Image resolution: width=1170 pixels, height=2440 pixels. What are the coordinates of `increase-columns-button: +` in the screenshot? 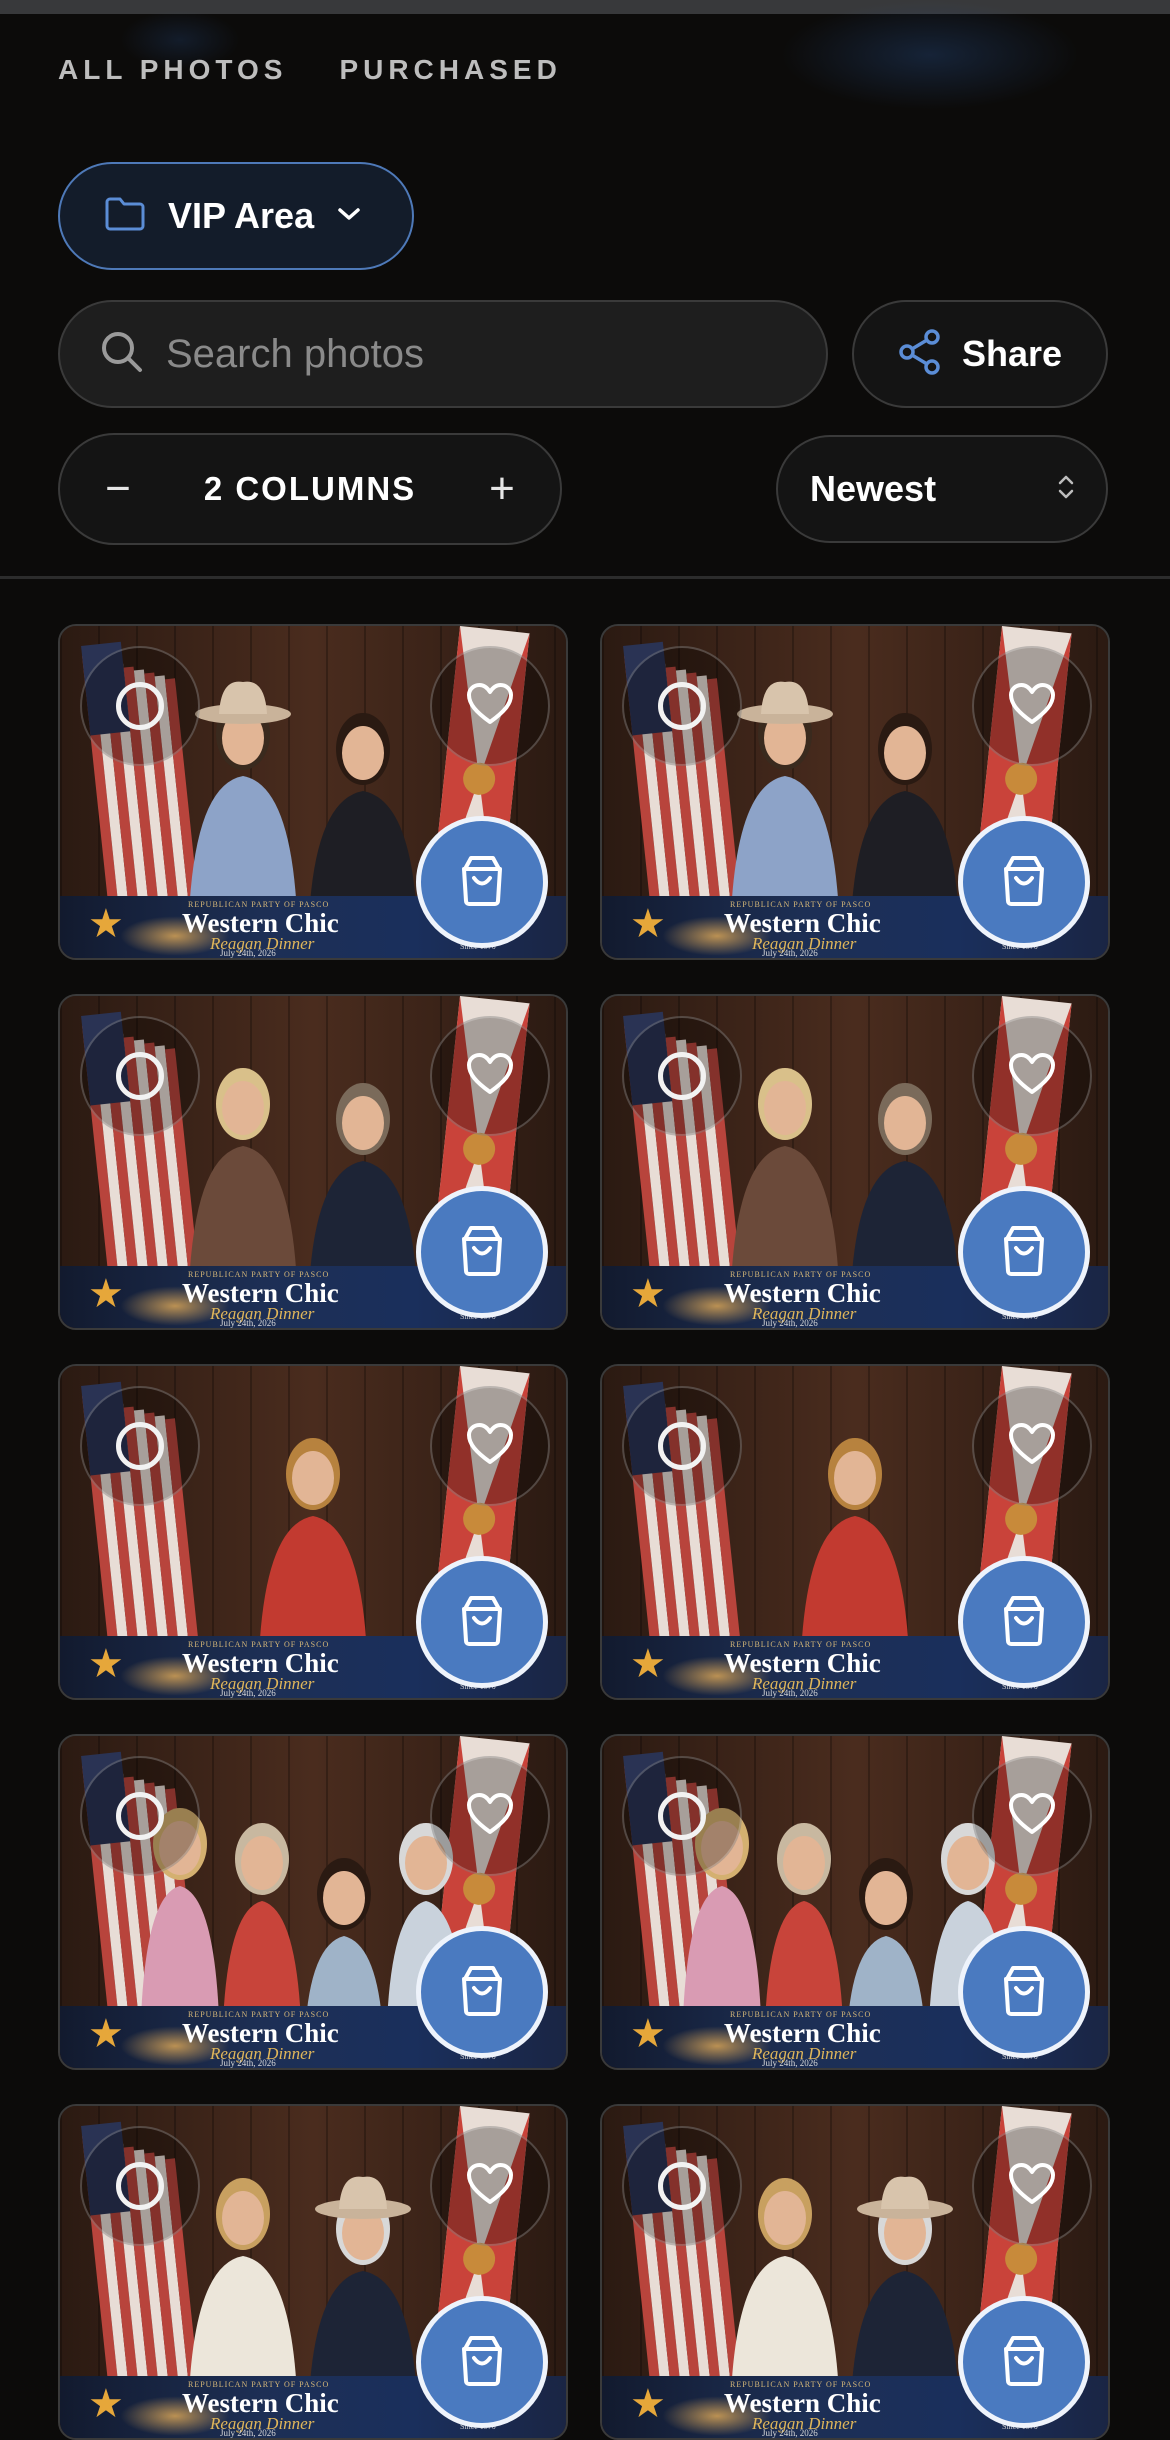 It's located at (502, 489).